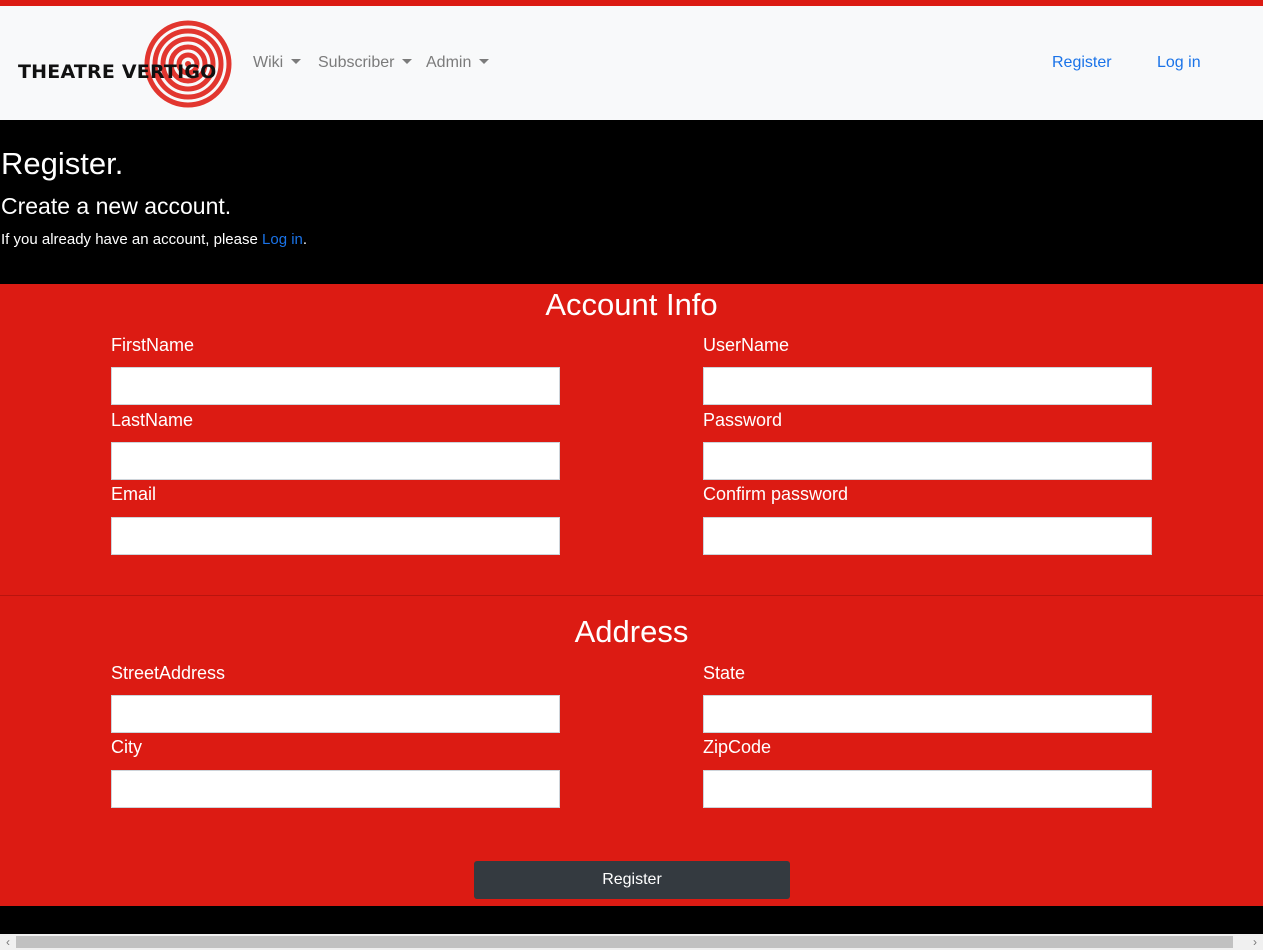 Image resolution: width=1263 pixels, height=950 pixels. I want to click on section-divider, so click(631, 595).